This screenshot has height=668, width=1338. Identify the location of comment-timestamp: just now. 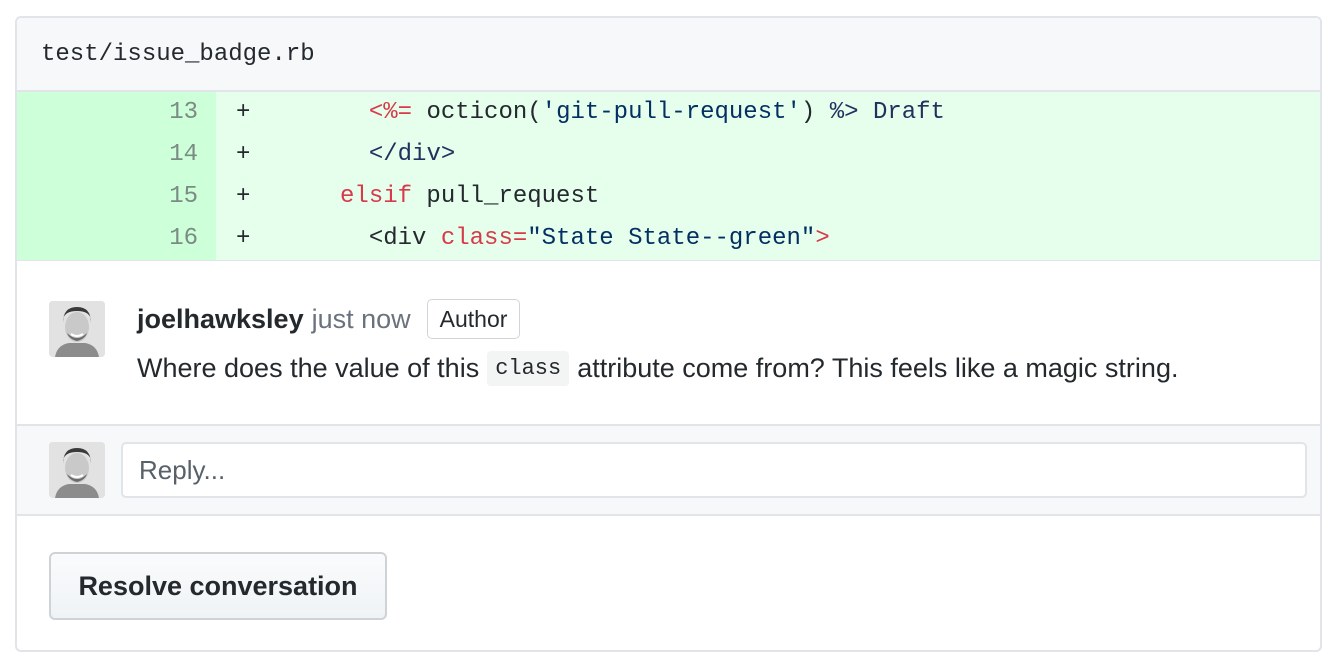
(361, 319).